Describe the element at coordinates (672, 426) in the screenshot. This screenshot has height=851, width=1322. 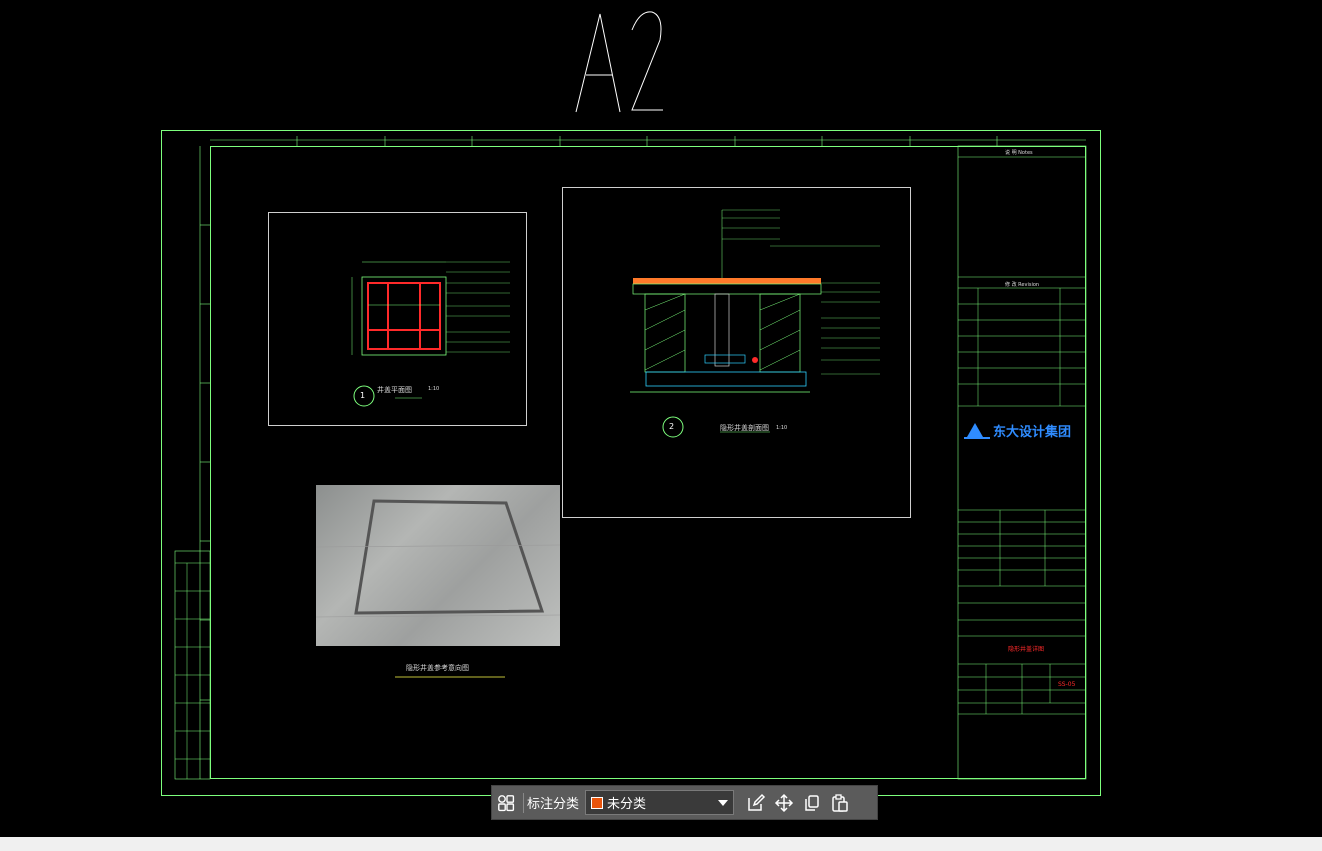
I see `detail-2-number: 2` at that location.